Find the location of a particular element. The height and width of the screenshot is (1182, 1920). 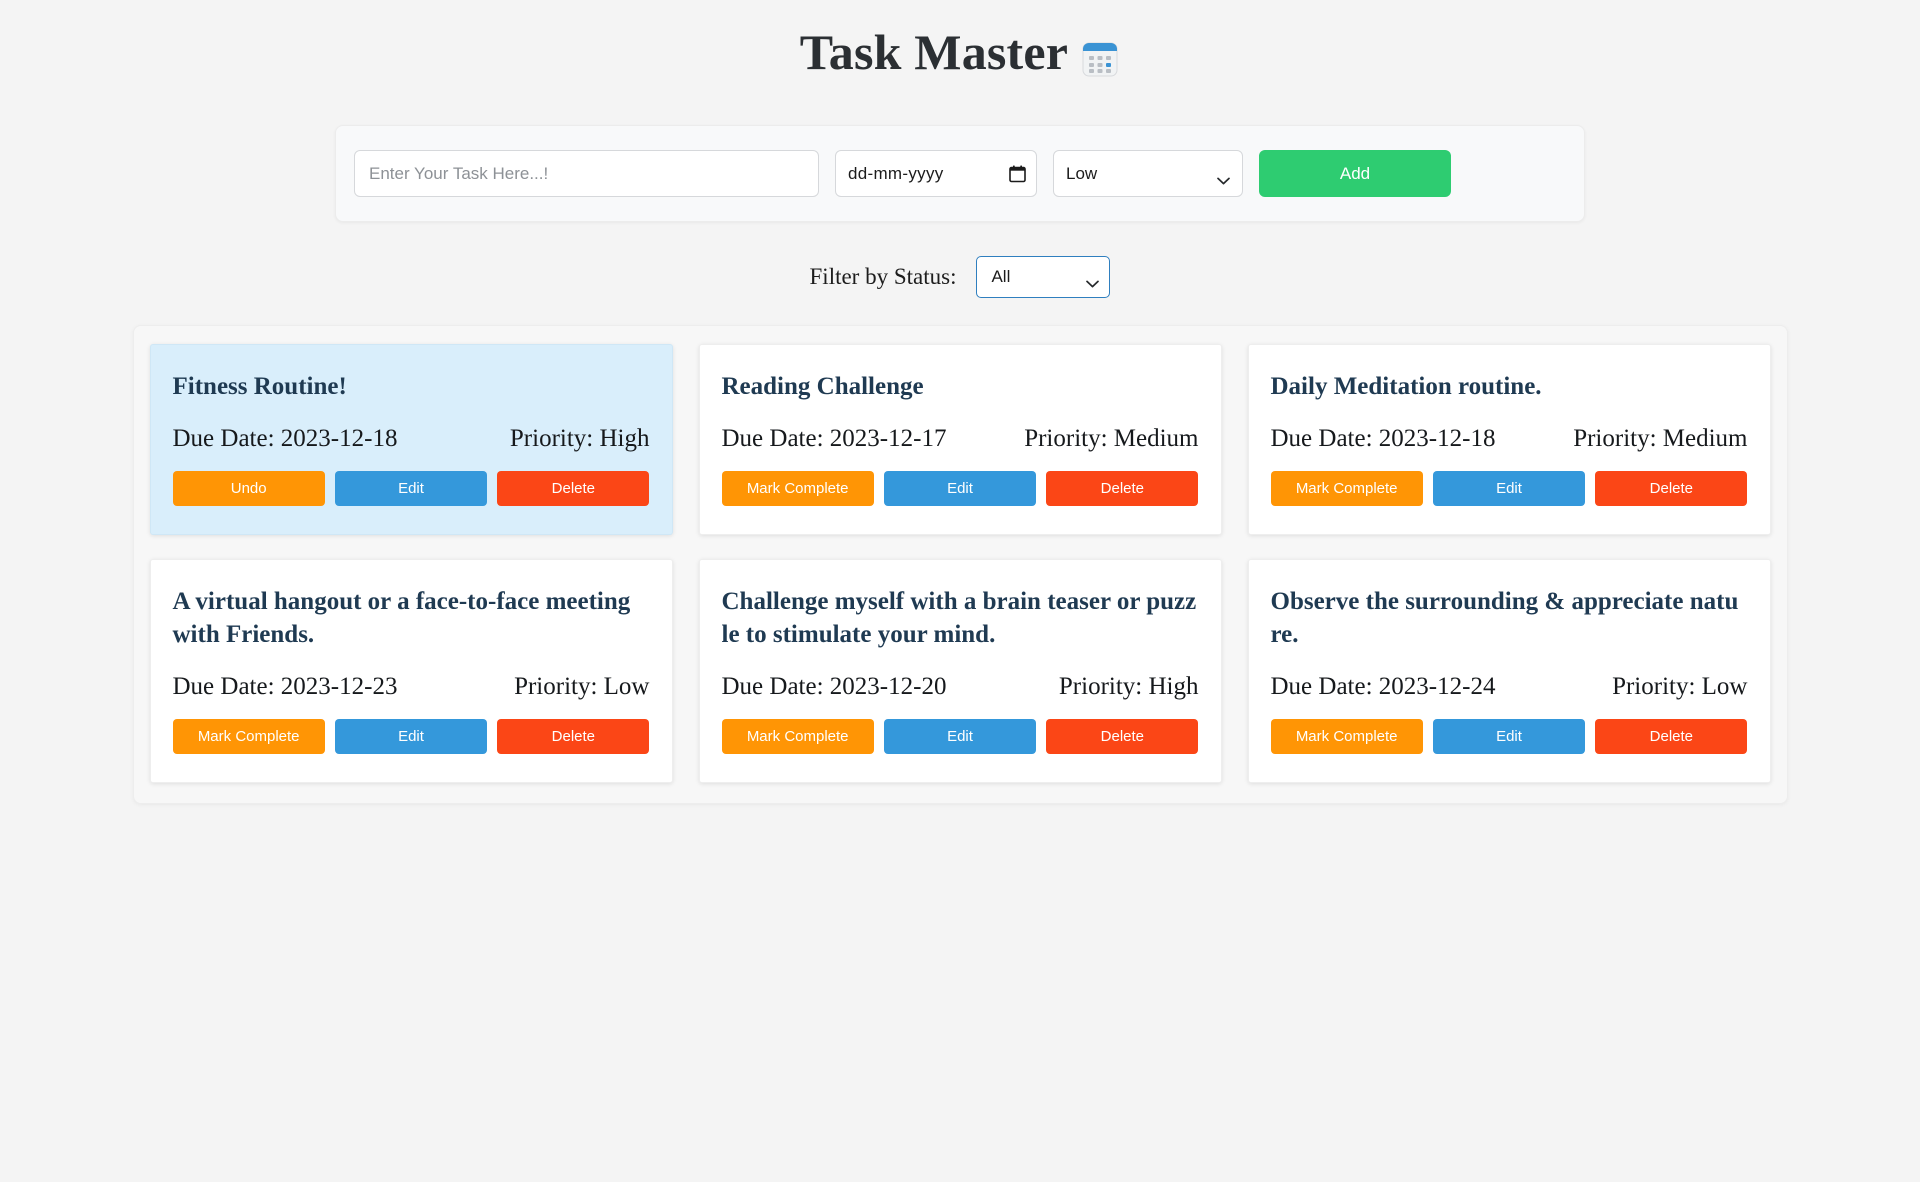

priority-select: Low is located at coordinates (1148, 173).